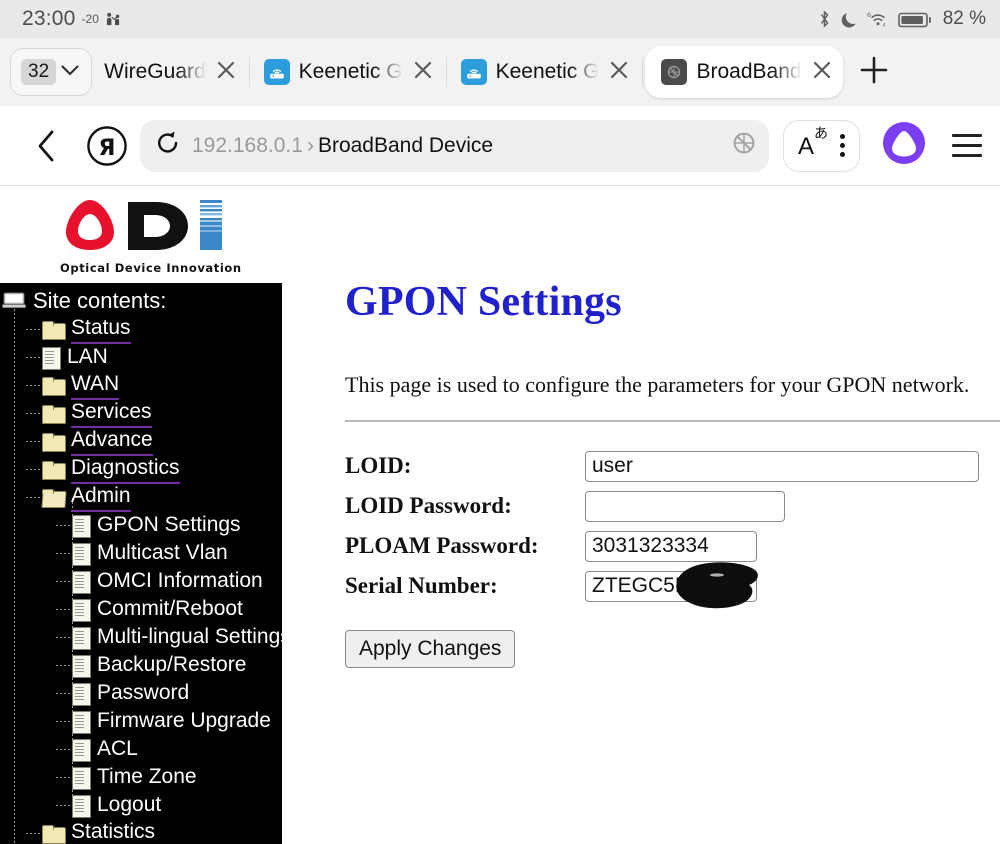  I want to click on tab-wireguard: WireGuard, so click(169, 72).